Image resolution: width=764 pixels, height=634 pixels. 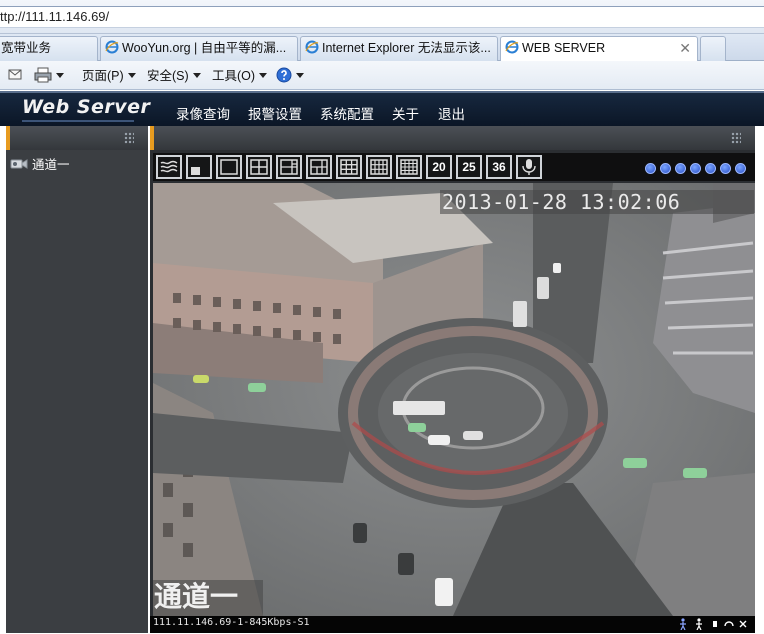 I want to click on nav-recording-query: 录像查询, so click(x=203, y=113).